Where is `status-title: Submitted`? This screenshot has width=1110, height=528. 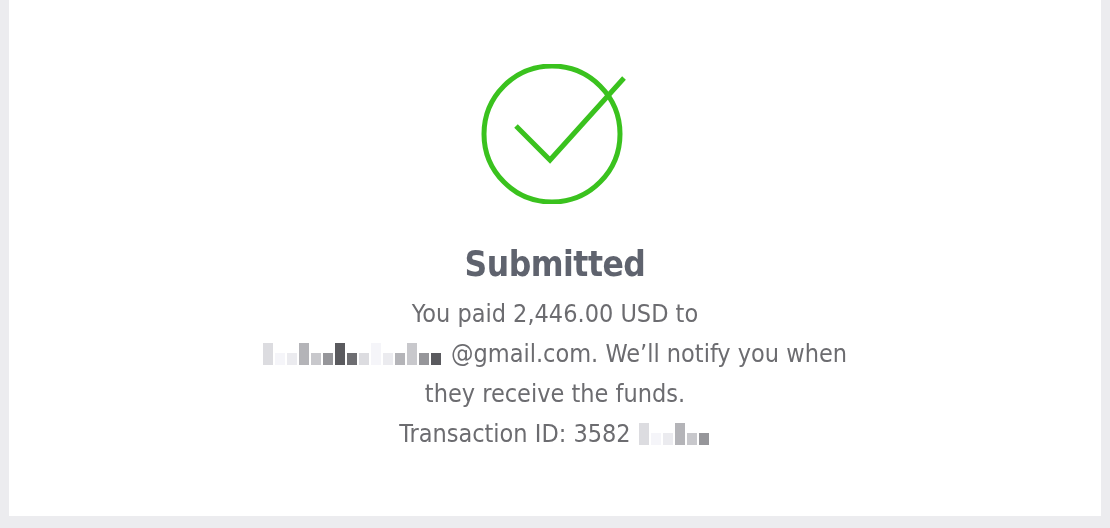
status-title: Submitted is located at coordinates (555, 264).